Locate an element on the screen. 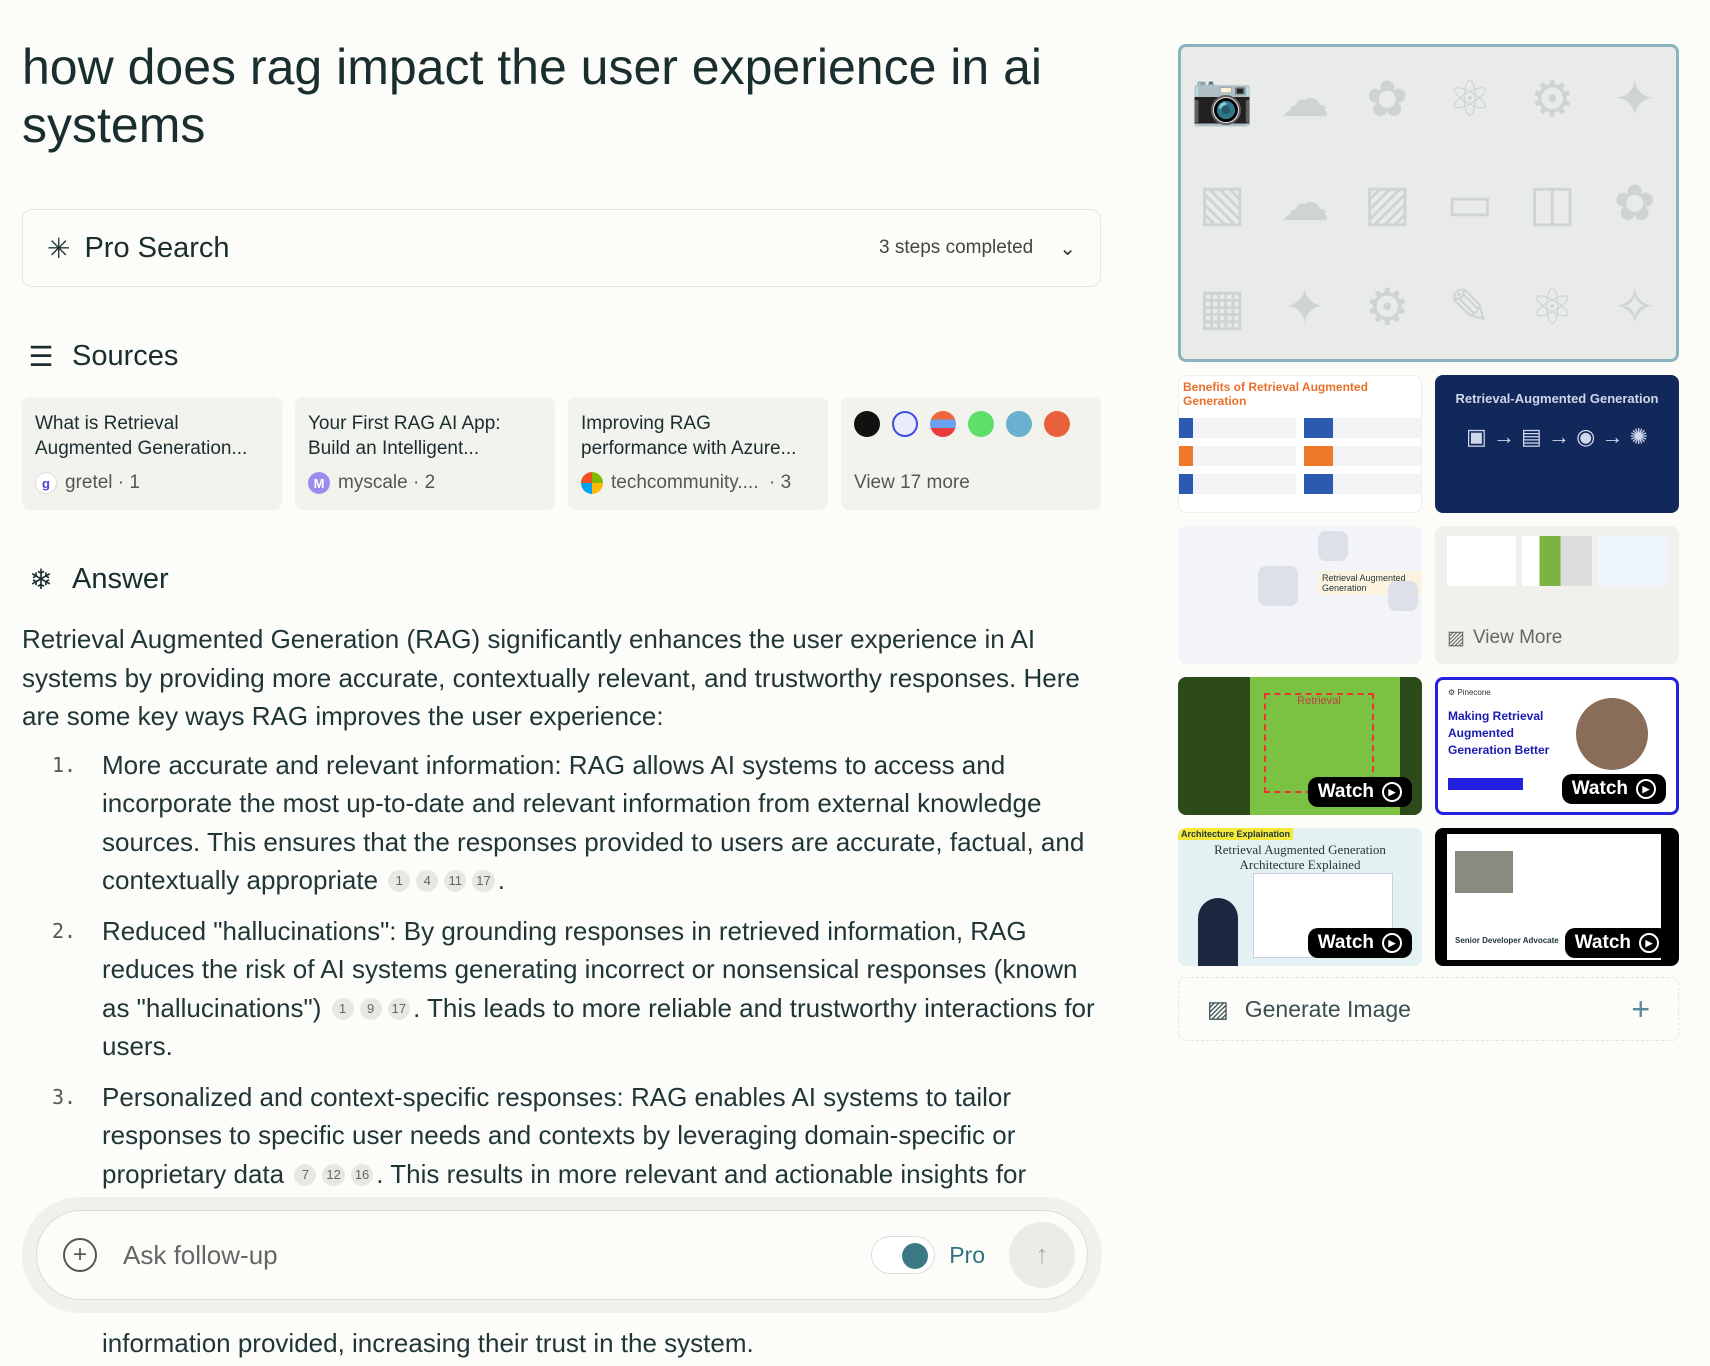  citation: 9 is located at coordinates (370, 1008).